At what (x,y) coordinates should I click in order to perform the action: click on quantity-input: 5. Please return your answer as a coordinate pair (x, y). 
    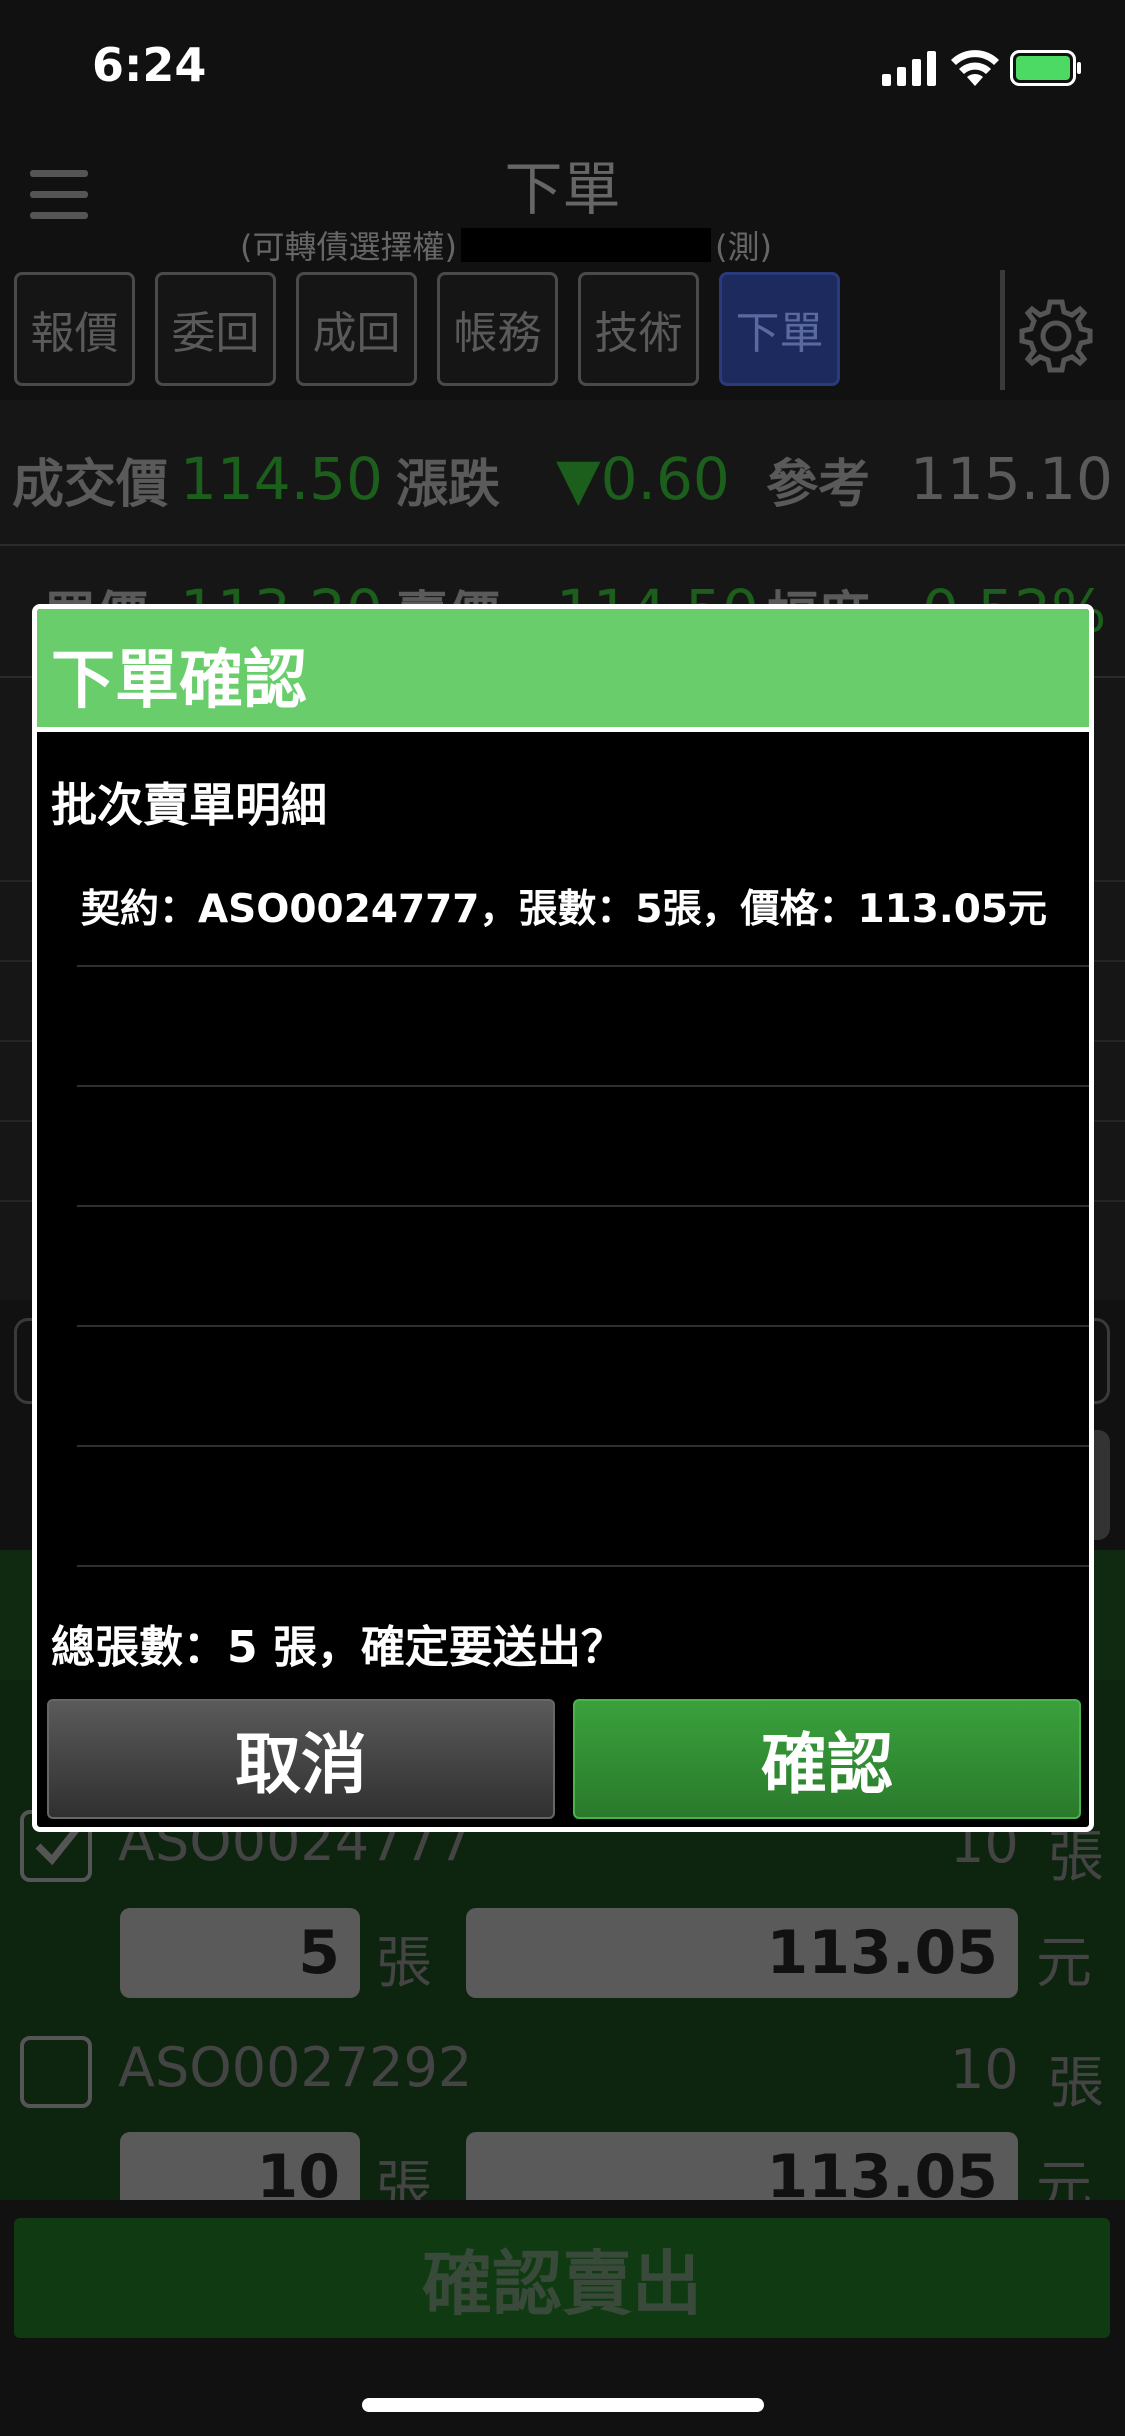
    Looking at the image, I should click on (240, 1953).